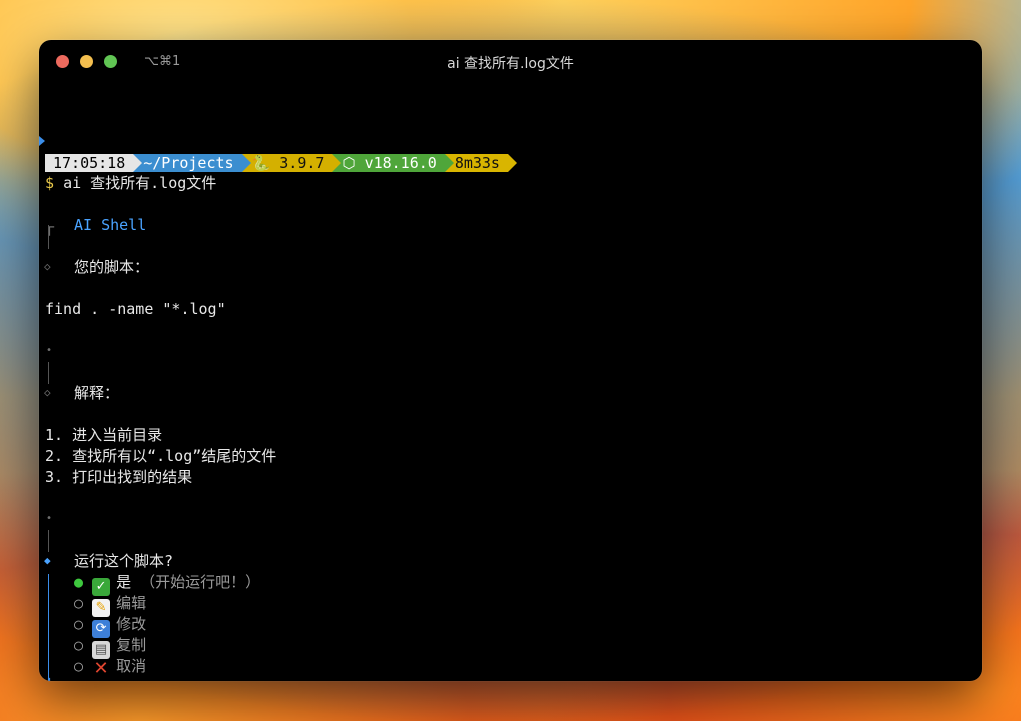  I want to click on prompt-duration: 8m33s, so click(481, 163).